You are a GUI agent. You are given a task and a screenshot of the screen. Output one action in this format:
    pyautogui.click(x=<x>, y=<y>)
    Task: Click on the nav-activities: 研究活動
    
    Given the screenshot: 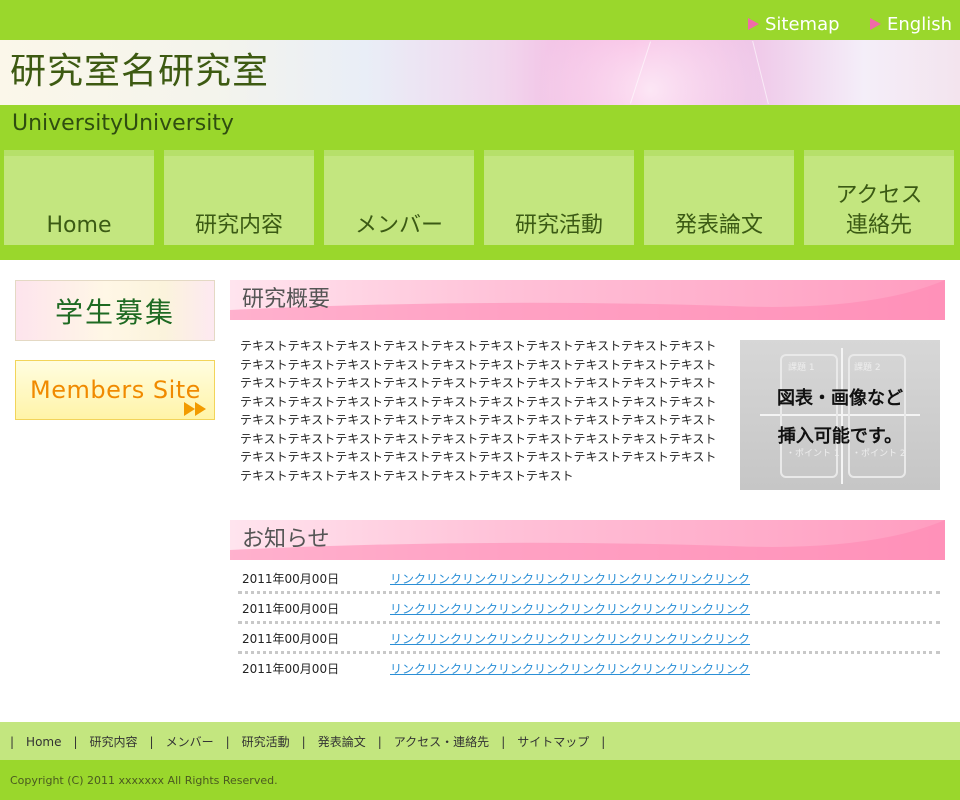 What is the action you would take?
    pyautogui.click(x=559, y=197)
    